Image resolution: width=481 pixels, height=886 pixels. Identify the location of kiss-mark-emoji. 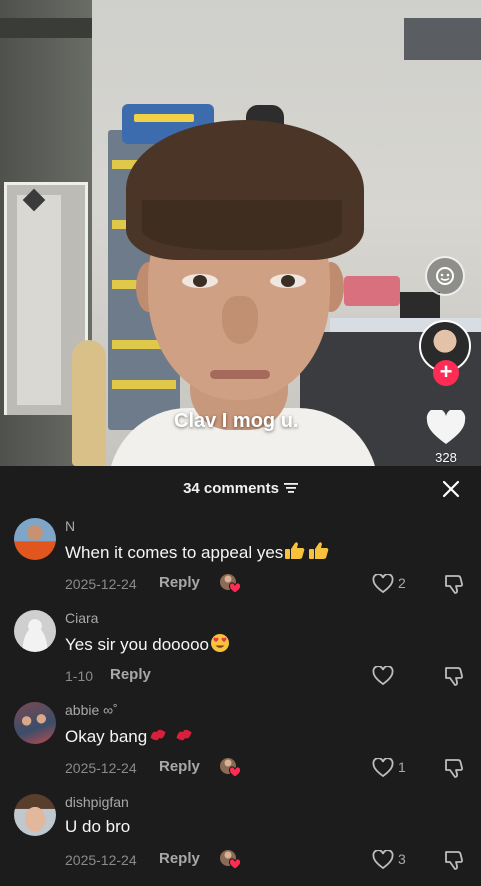
(171, 737).